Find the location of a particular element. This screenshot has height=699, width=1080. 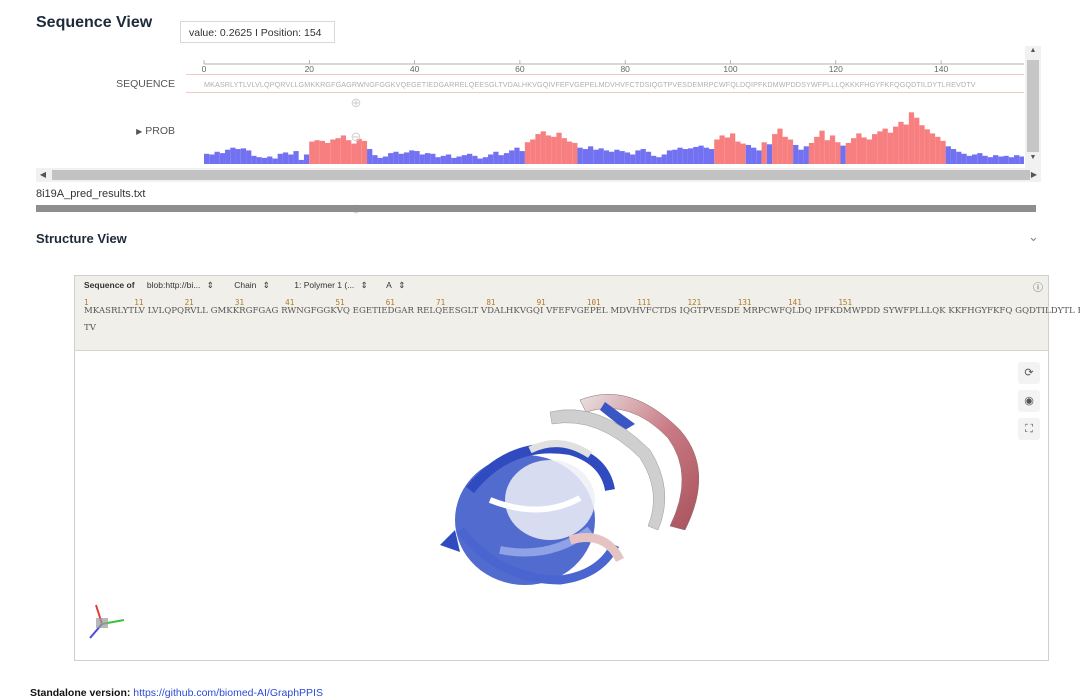

ruler-tick-label: 100 is located at coordinates (730, 68).